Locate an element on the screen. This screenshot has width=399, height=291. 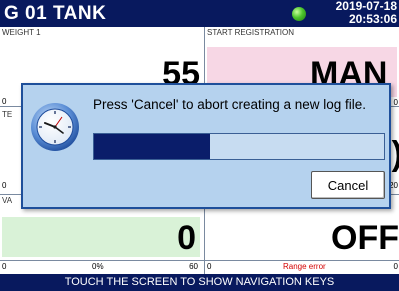
navigation-hint-bar: TOUCH THE SCREEN TO SHOW NAVIGATION KEYS is located at coordinates (199, 282).